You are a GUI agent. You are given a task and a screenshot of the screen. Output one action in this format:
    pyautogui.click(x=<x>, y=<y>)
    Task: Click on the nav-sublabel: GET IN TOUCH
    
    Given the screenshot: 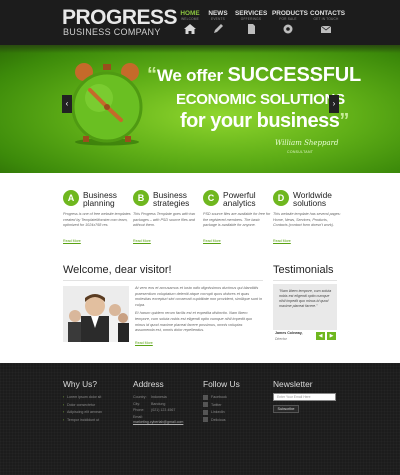 What is the action you would take?
    pyautogui.click(x=326, y=19)
    